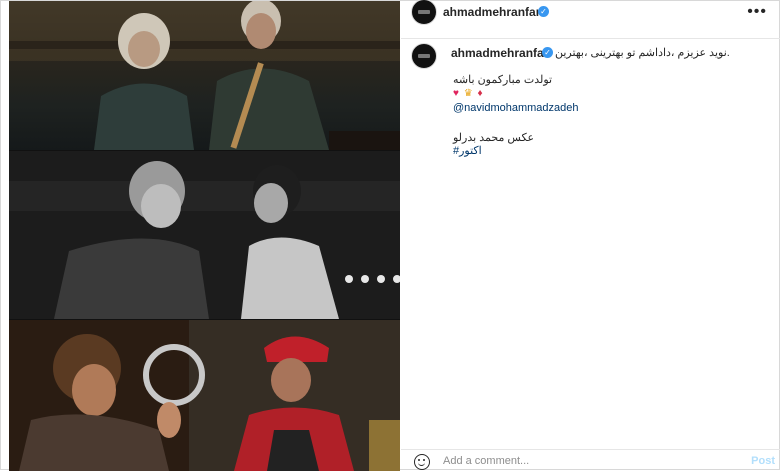 The height and width of the screenshot is (471, 780). What do you see at coordinates (547, 52) in the screenshot?
I see `caption-verified-badge-icon: ✓` at bounding box center [547, 52].